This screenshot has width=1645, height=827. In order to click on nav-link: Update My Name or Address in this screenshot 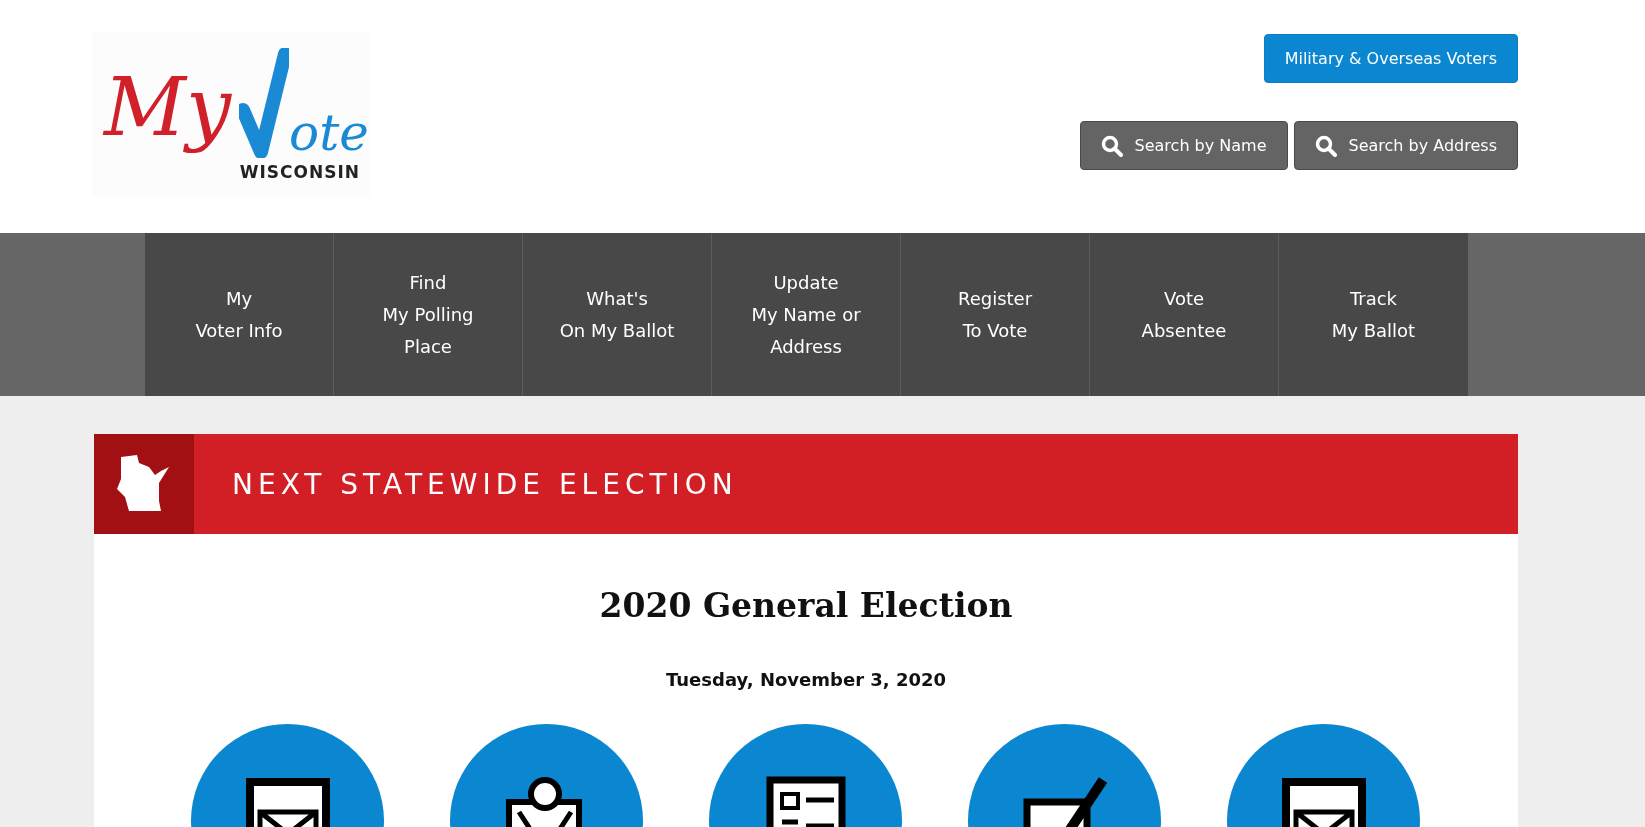, I will do `click(806, 314)`.